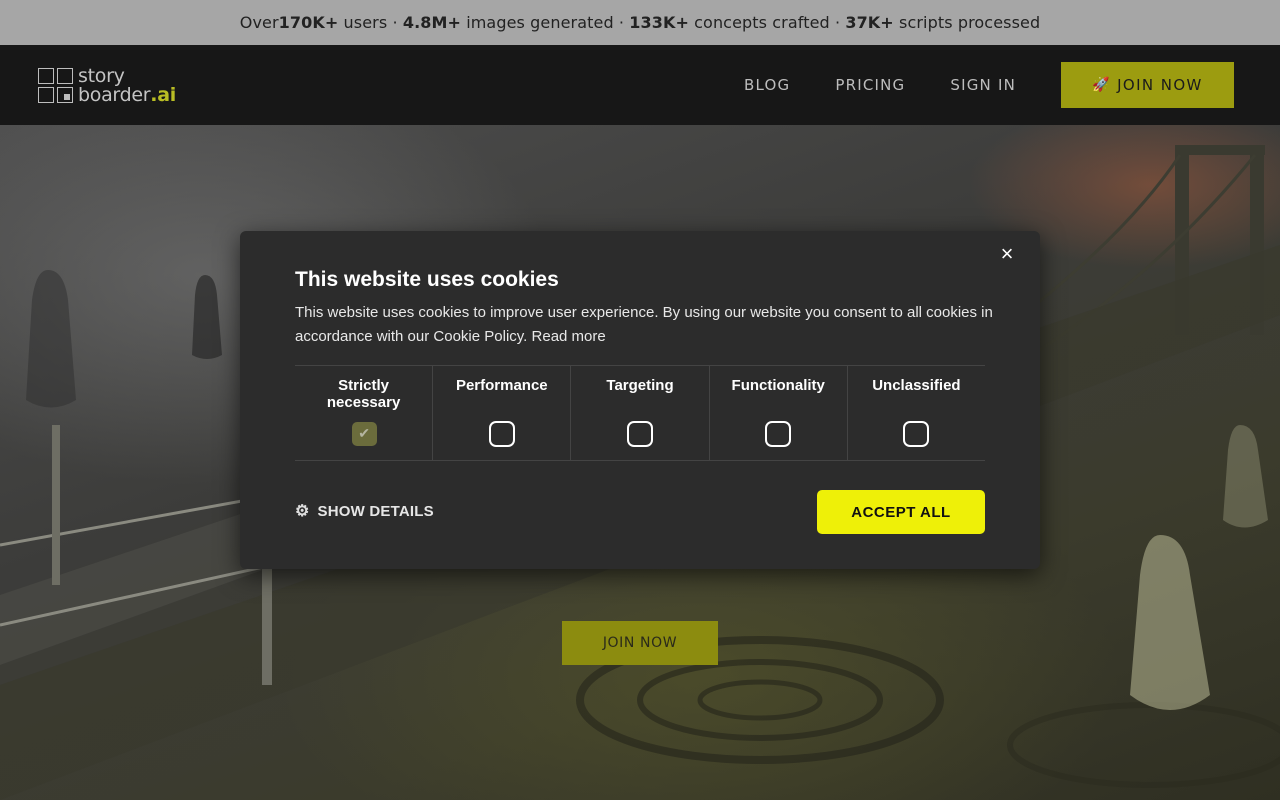  Describe the element at coordinates (779, 413) in the screenshot. I see `cookie-category-functionality: Functionality` at that location.